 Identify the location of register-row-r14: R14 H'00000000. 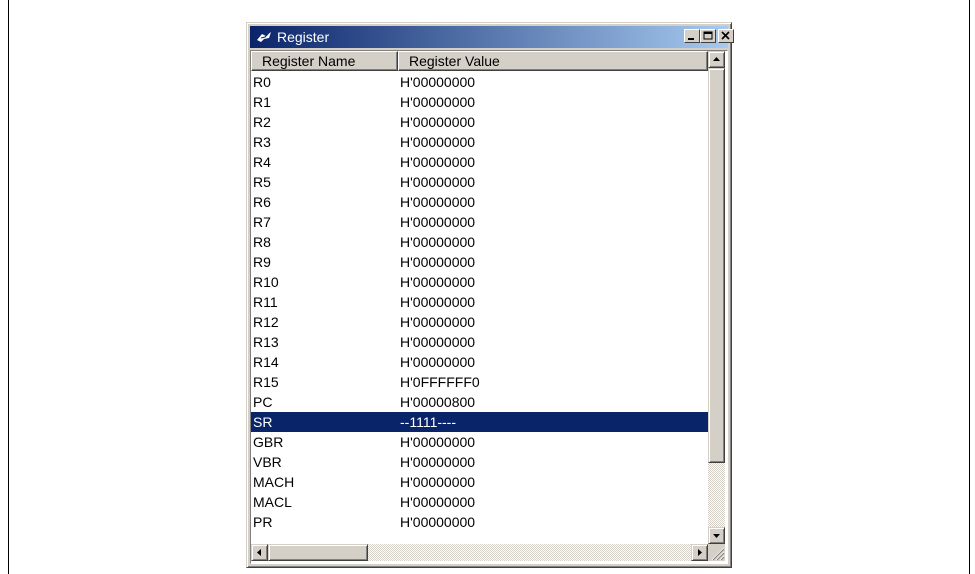
(479, 362).